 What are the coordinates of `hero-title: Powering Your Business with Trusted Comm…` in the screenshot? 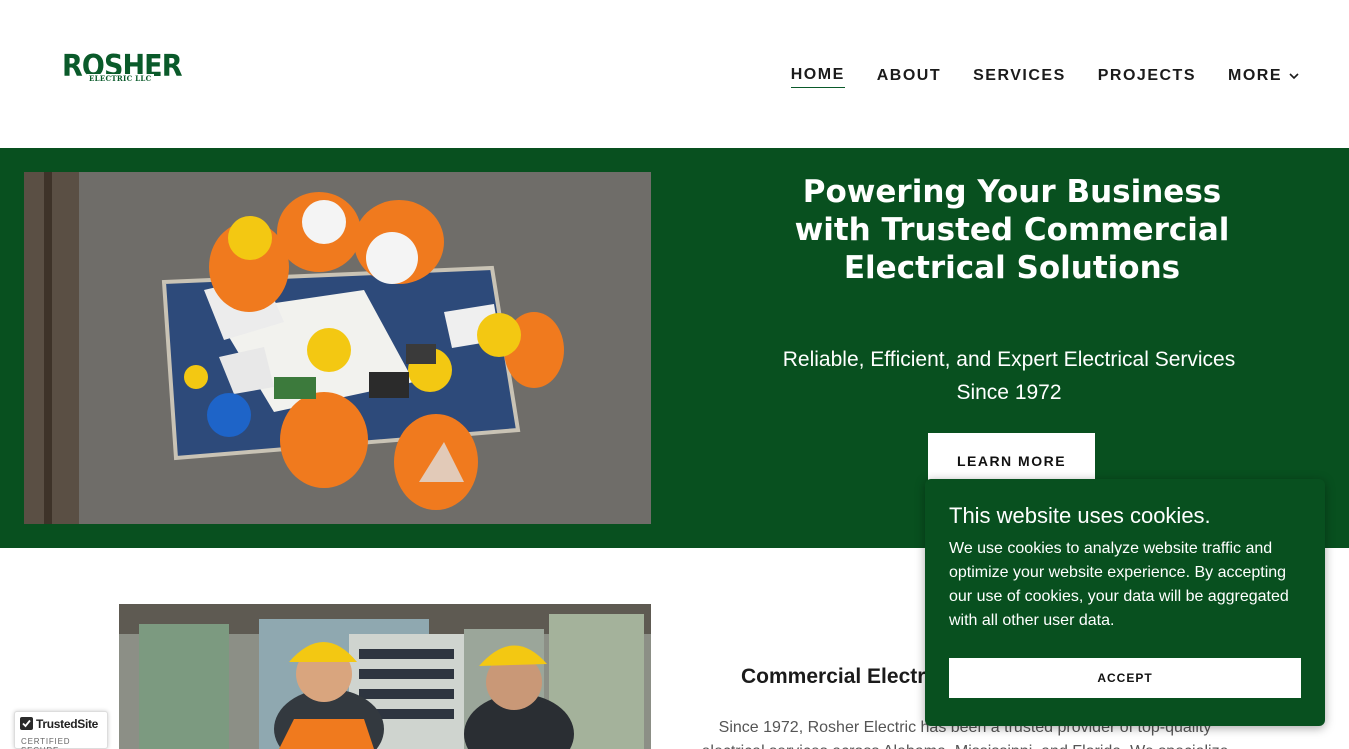 It's located at (1012, 230).